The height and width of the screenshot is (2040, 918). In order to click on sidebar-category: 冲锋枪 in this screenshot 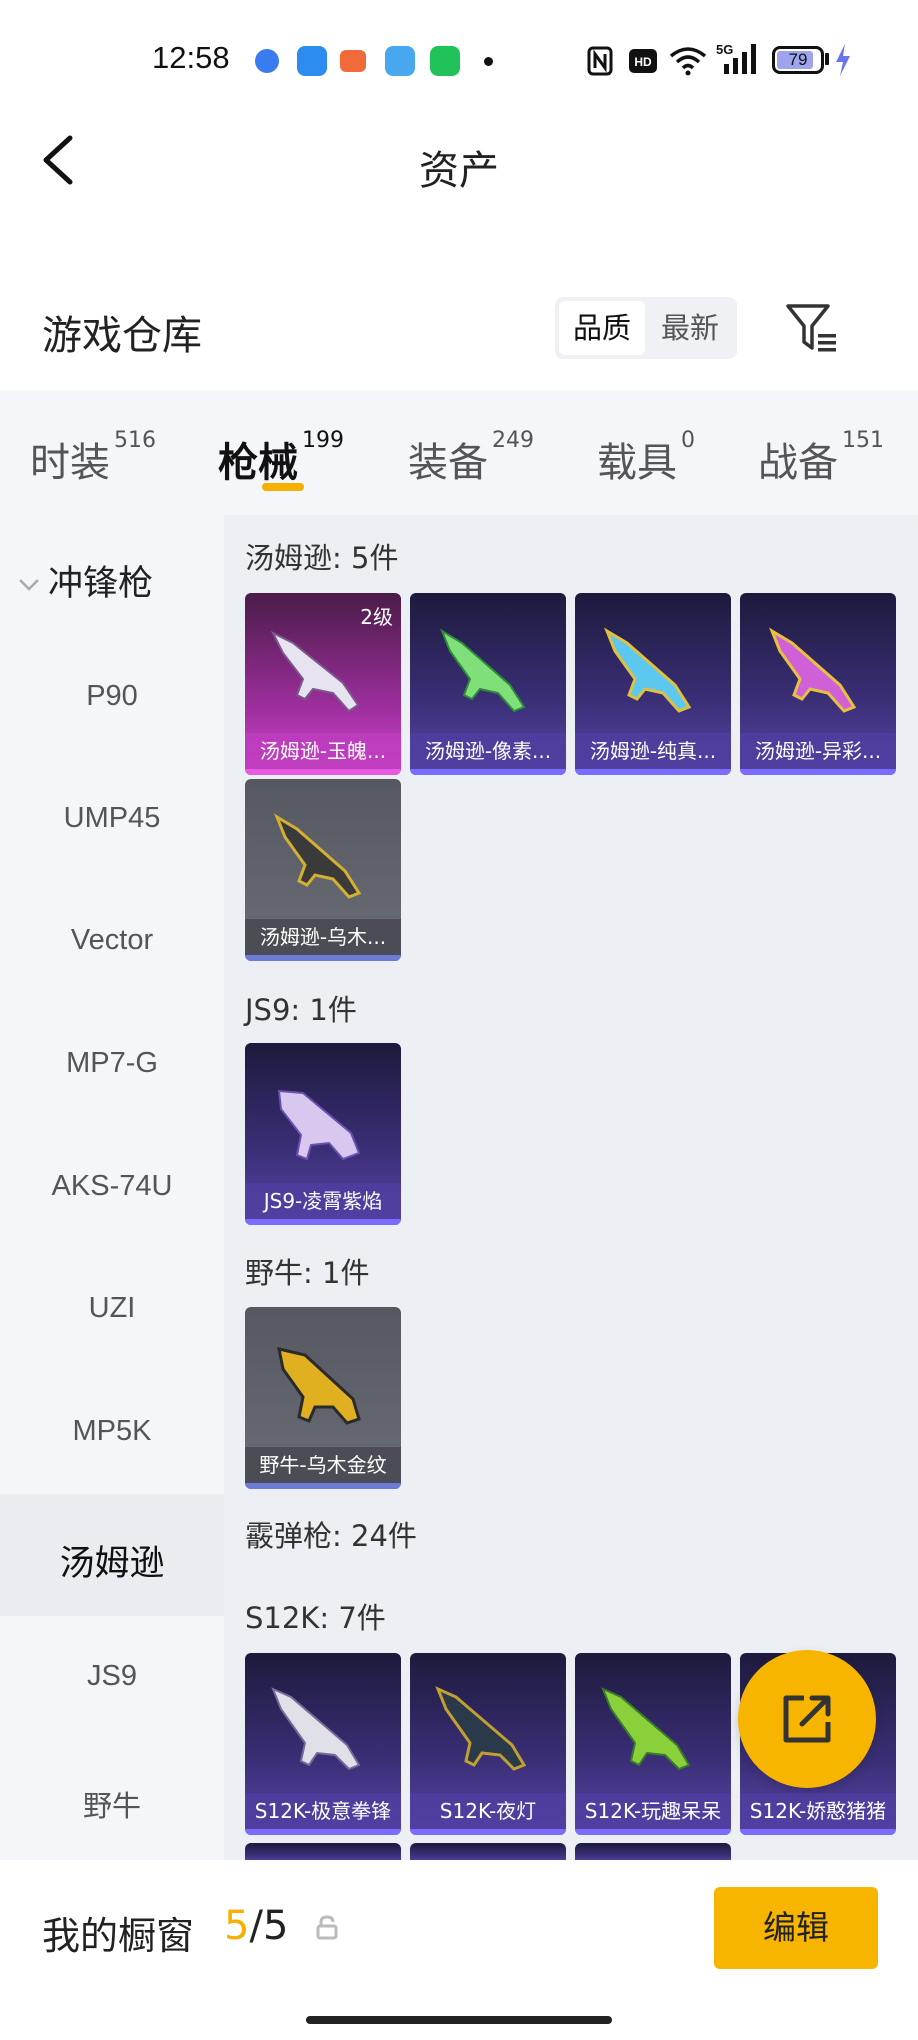, I will do `click(85, 580)`.